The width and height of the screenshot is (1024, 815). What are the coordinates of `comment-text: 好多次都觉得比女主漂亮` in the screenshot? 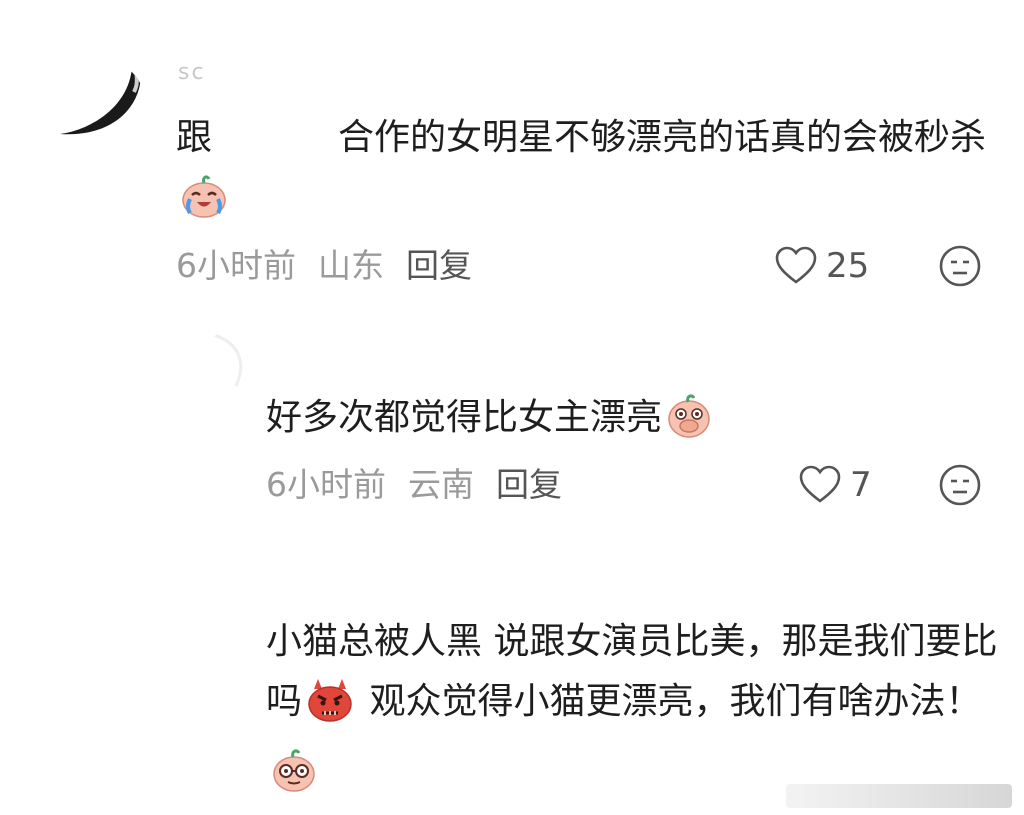 It's located at (464, 417).